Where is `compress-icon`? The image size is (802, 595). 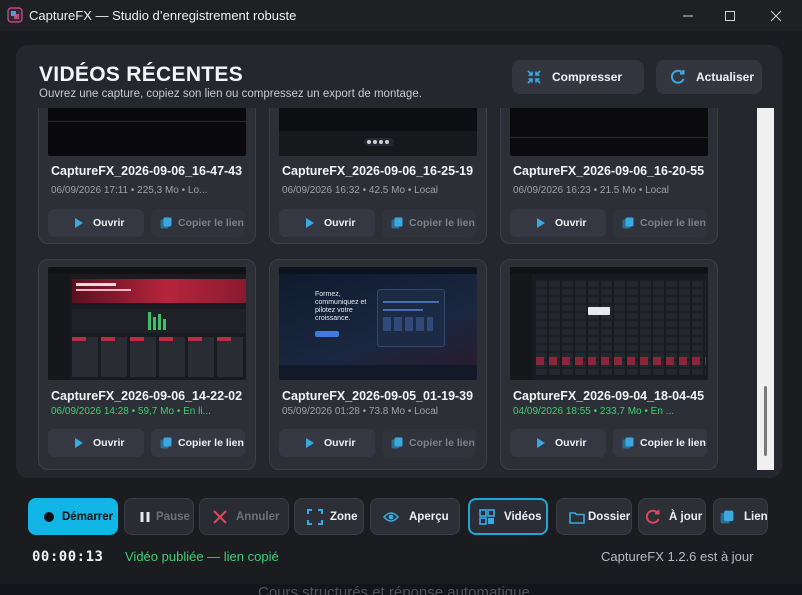 compress-icon is located at coordinates (534, 77).